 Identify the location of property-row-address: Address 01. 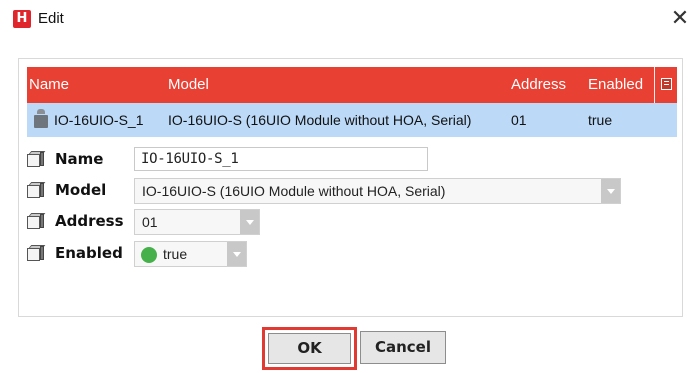
(350, 221).